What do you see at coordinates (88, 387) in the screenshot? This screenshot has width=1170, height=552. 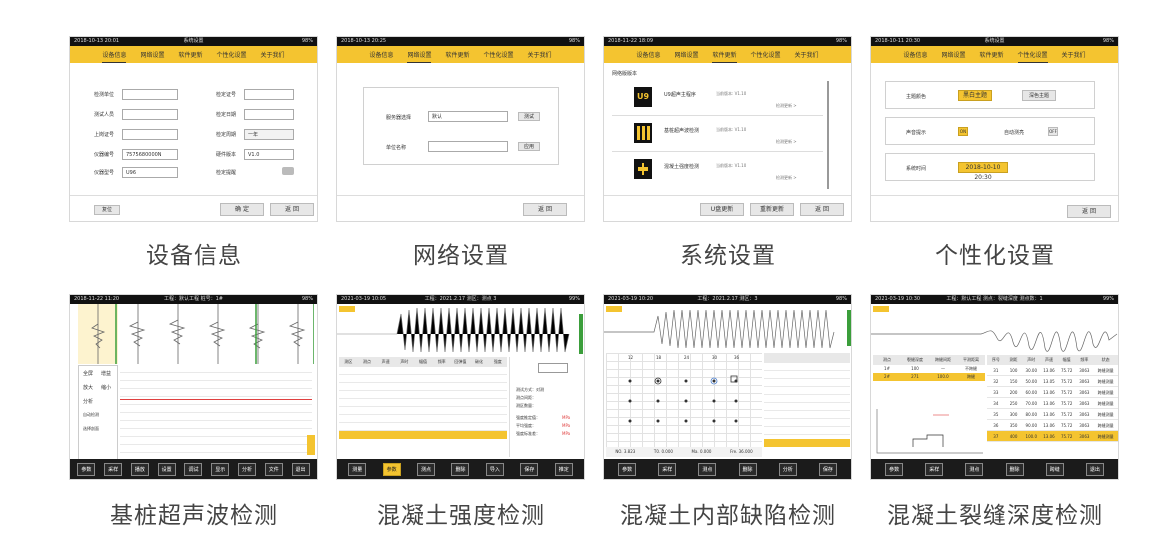 I see `menu-zoom-in: 放大` at bounding box center [88, 387].